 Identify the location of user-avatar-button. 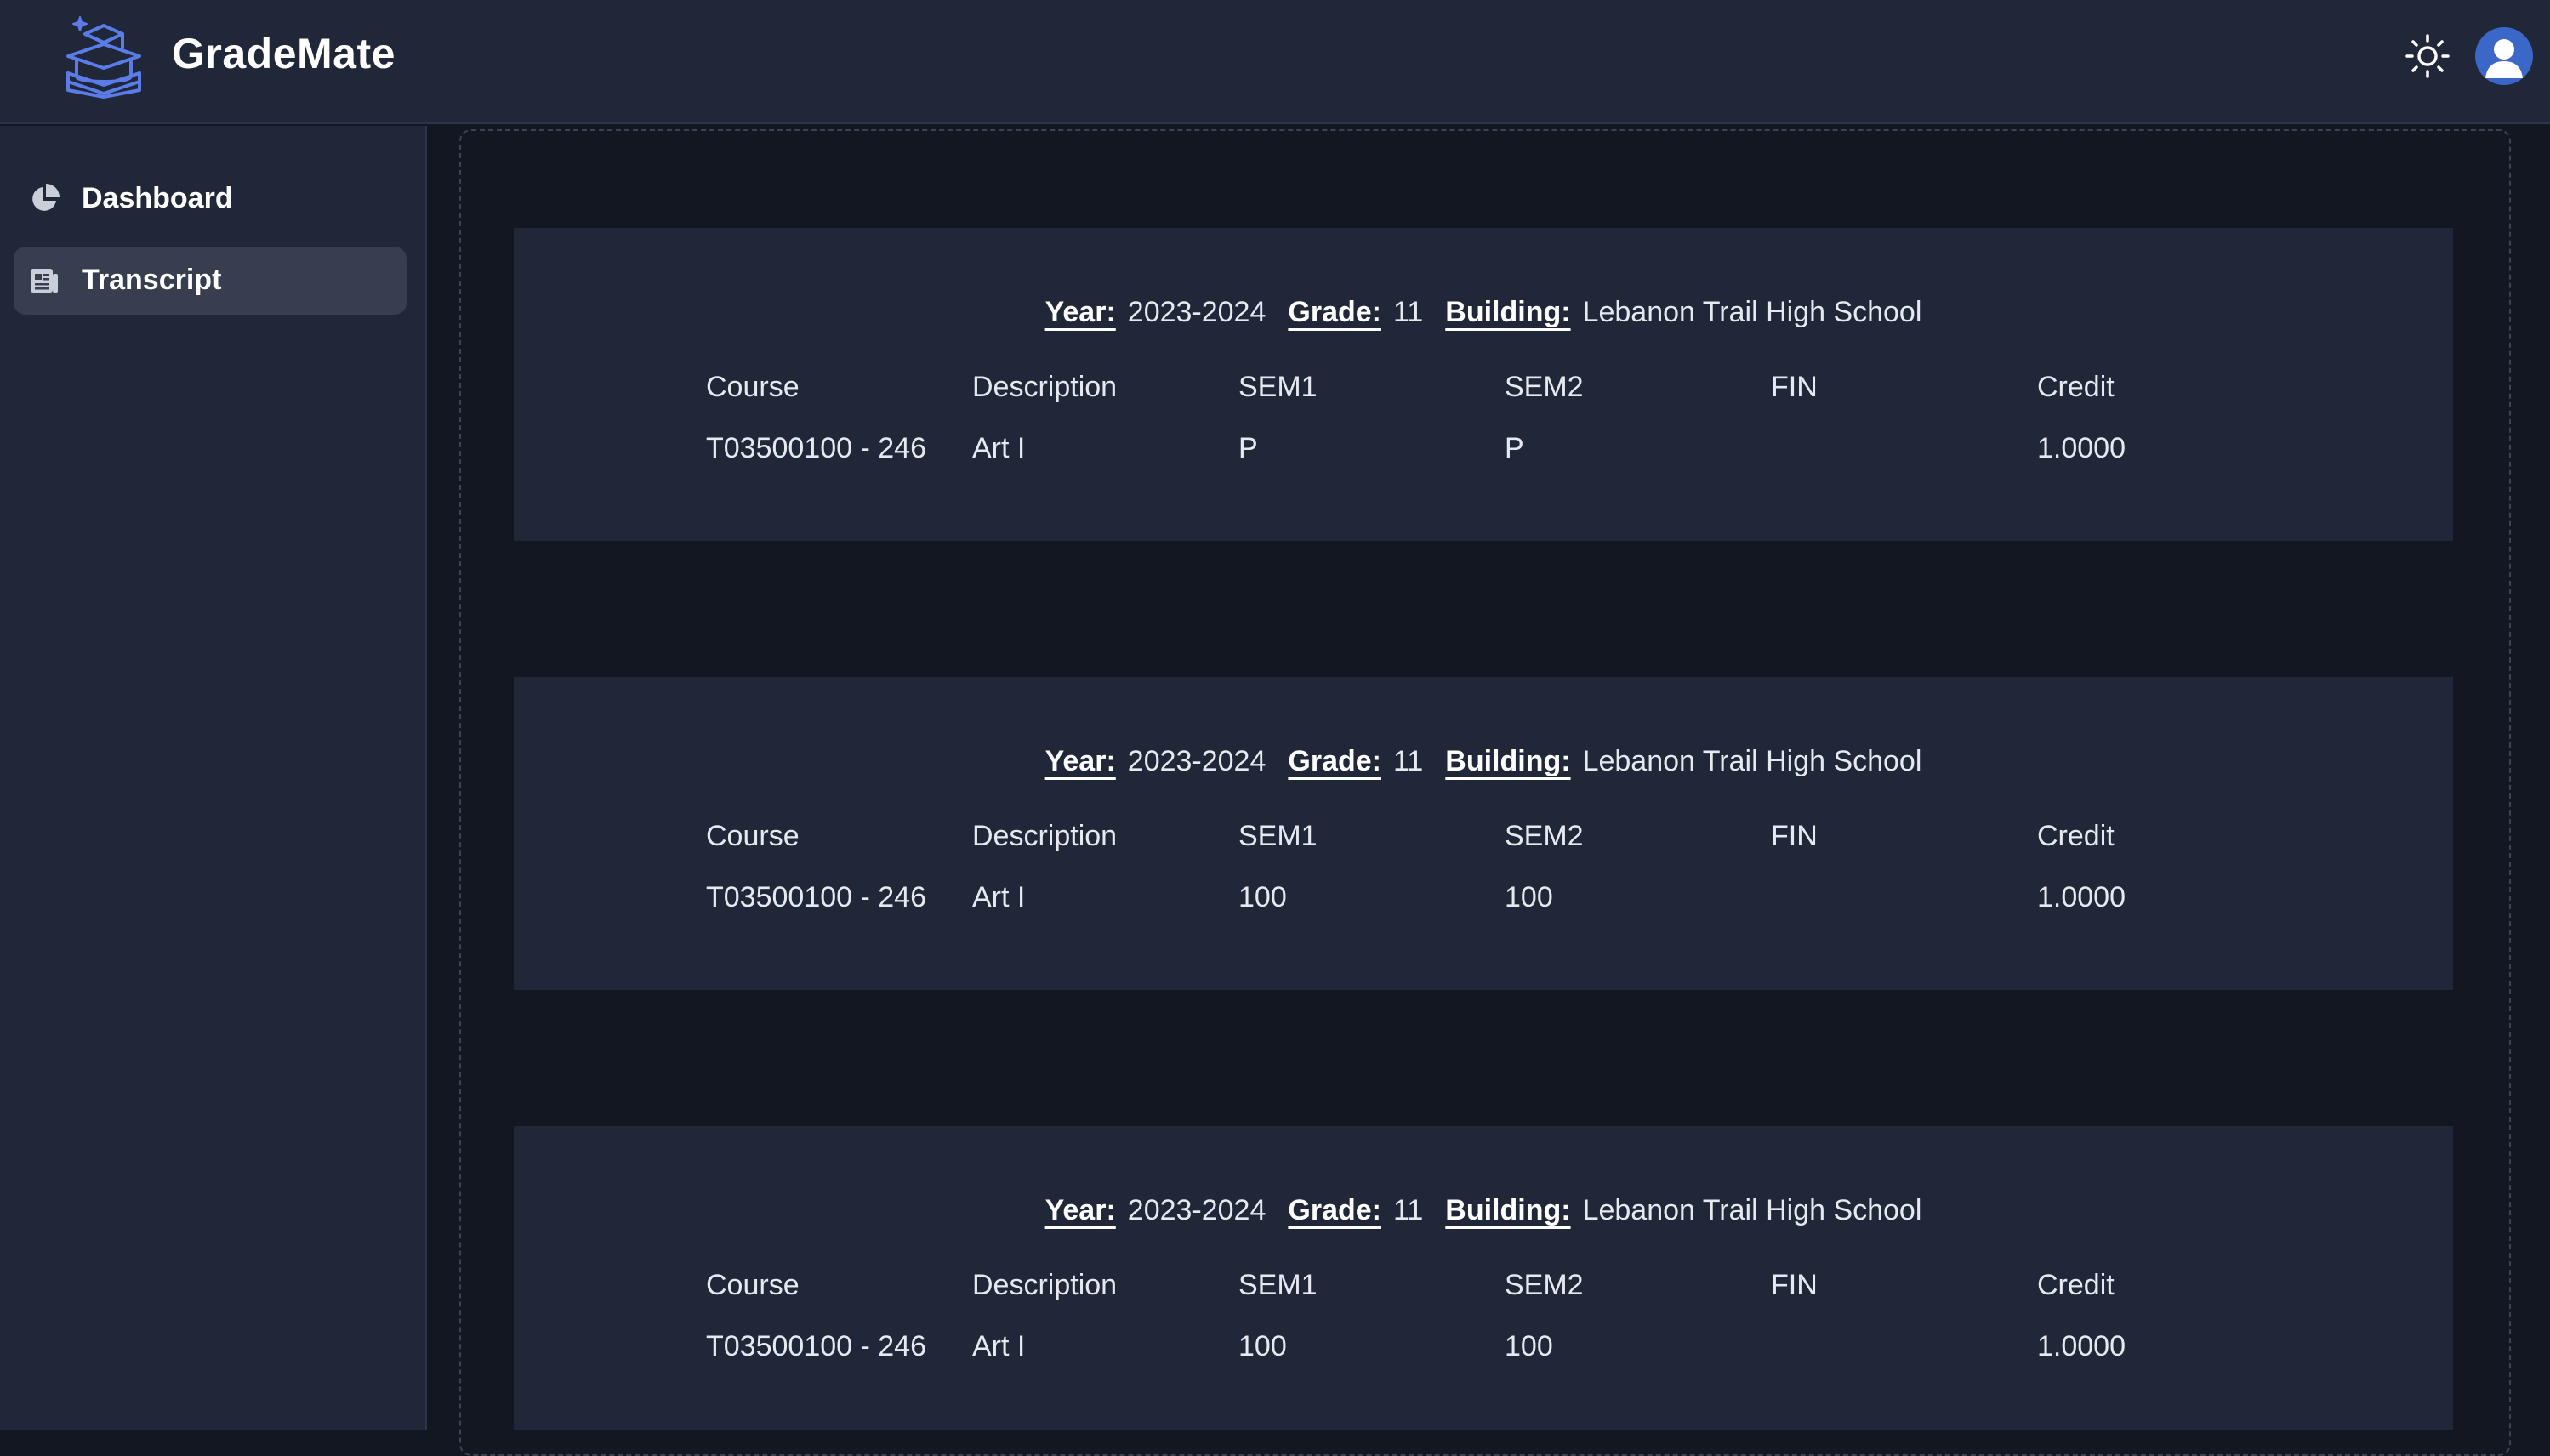
(2504, 56).